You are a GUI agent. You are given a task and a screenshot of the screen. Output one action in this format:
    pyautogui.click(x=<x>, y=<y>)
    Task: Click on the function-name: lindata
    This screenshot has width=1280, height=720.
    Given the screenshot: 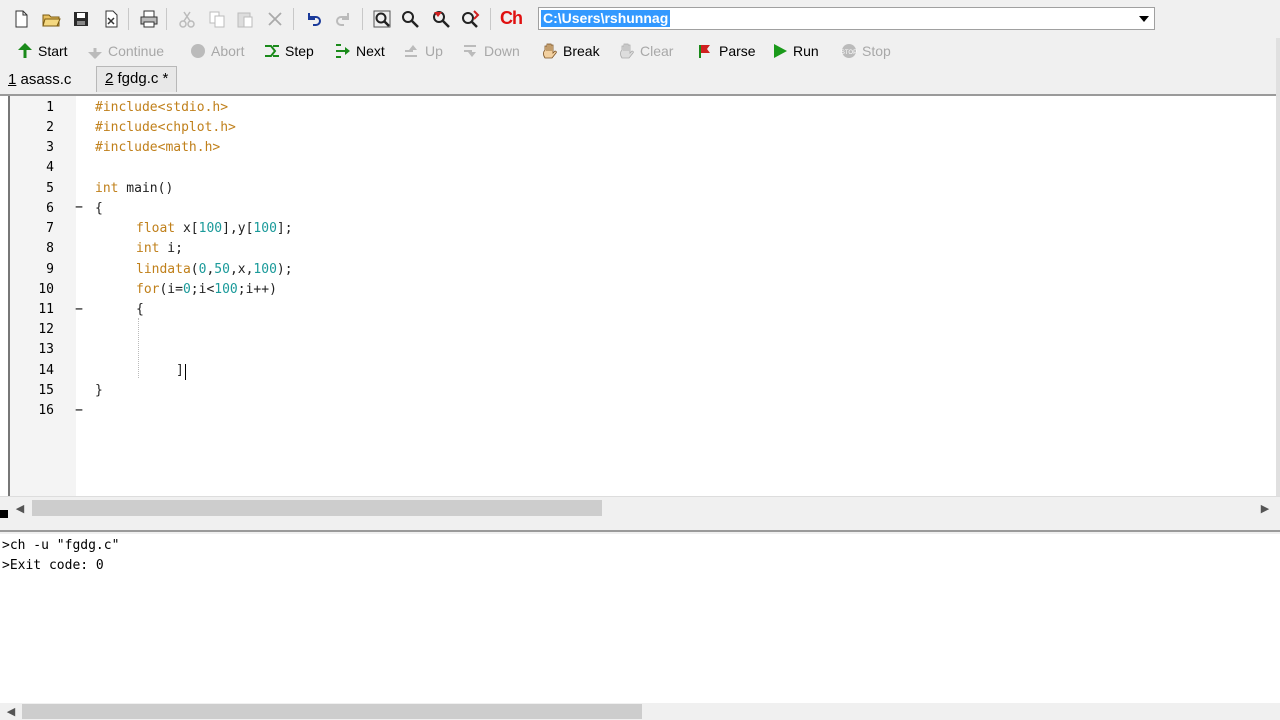 What is the action you would take?
    pyautogui.click(x=163, y=269)
    